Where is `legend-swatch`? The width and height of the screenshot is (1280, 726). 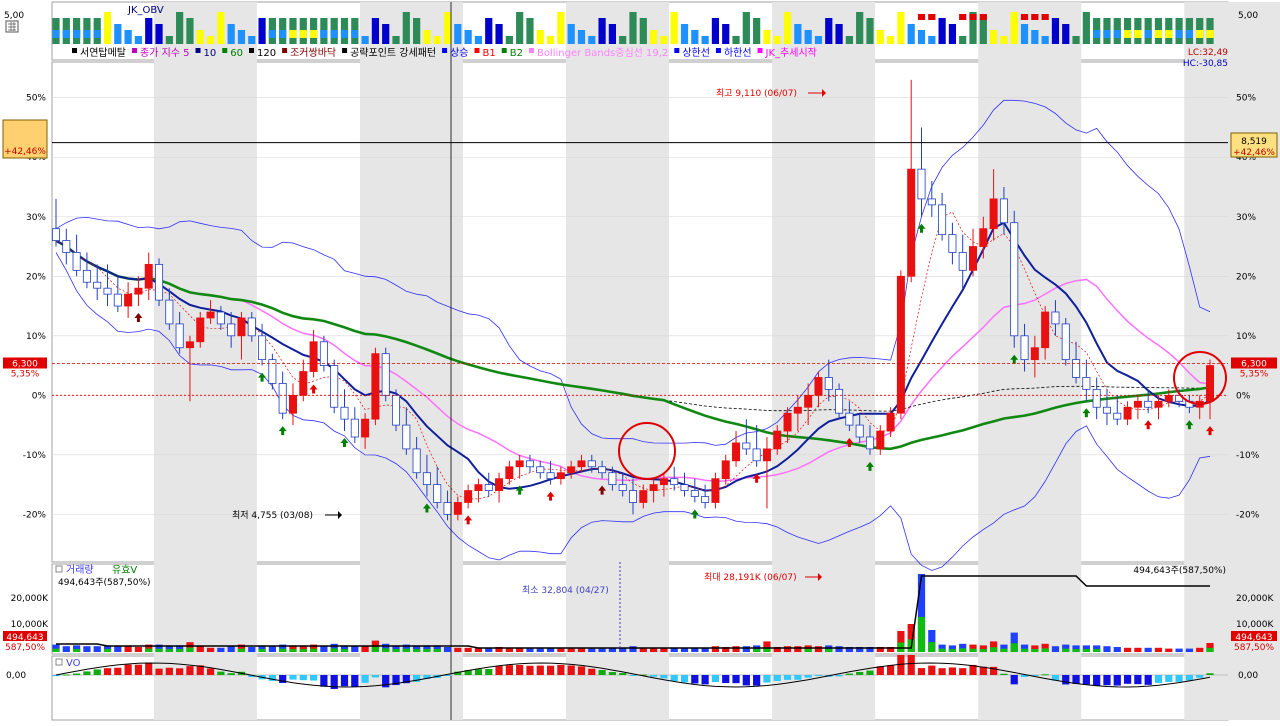
legend-swatch is located at coordinates (504, 50).